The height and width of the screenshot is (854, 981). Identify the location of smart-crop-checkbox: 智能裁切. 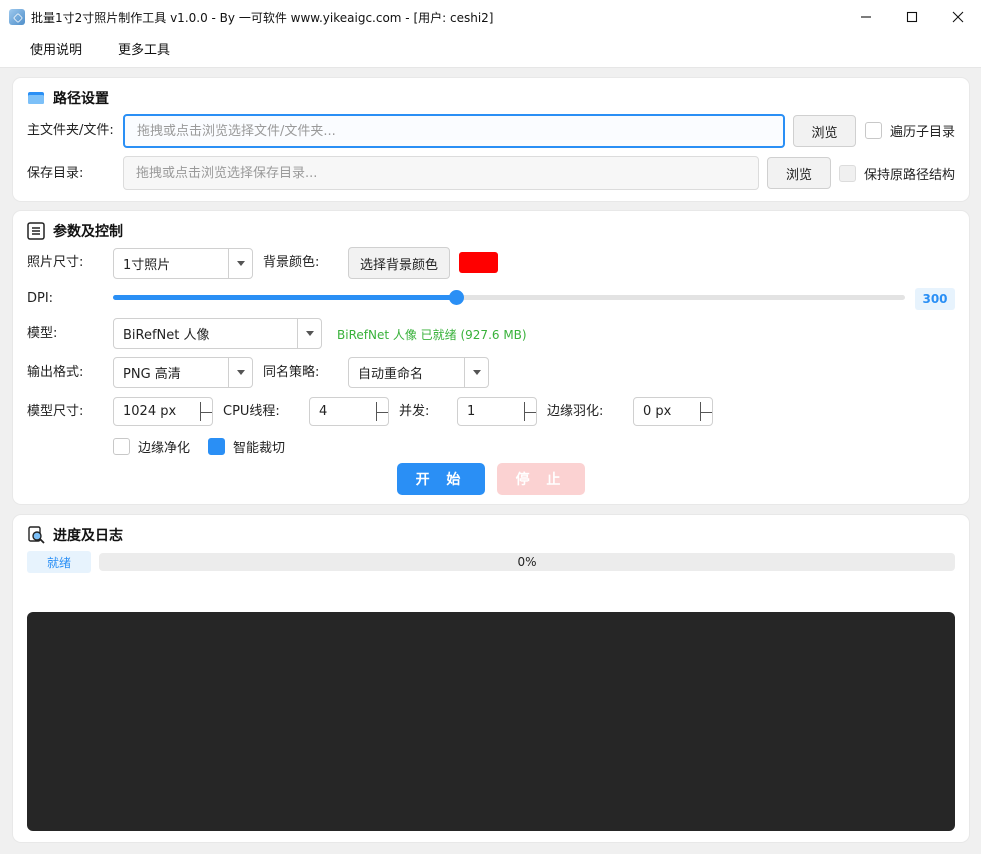
(246, 446).